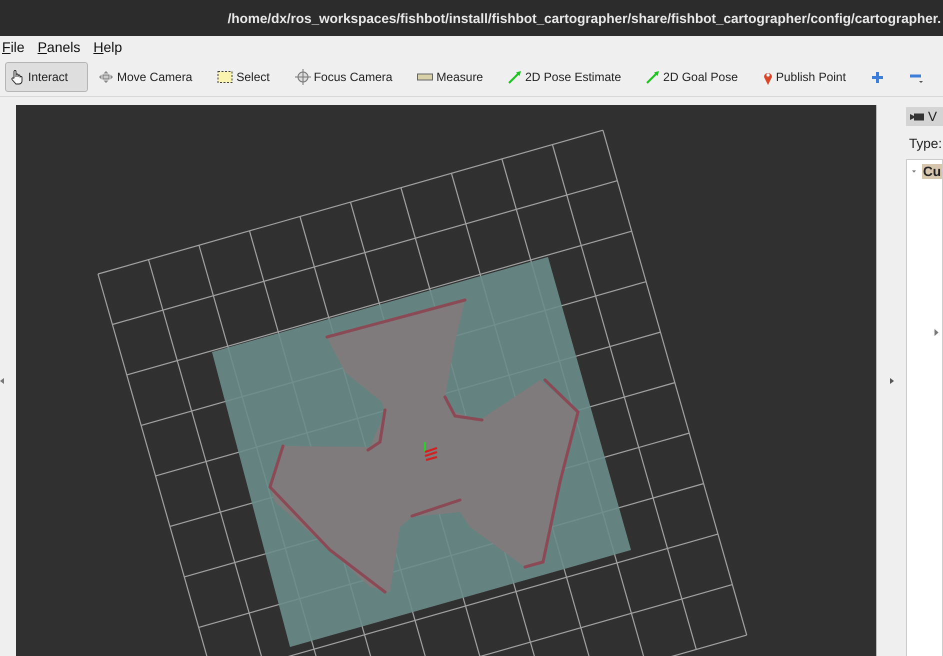  I want to click on tree-arrow-icon, so click(936, 332).